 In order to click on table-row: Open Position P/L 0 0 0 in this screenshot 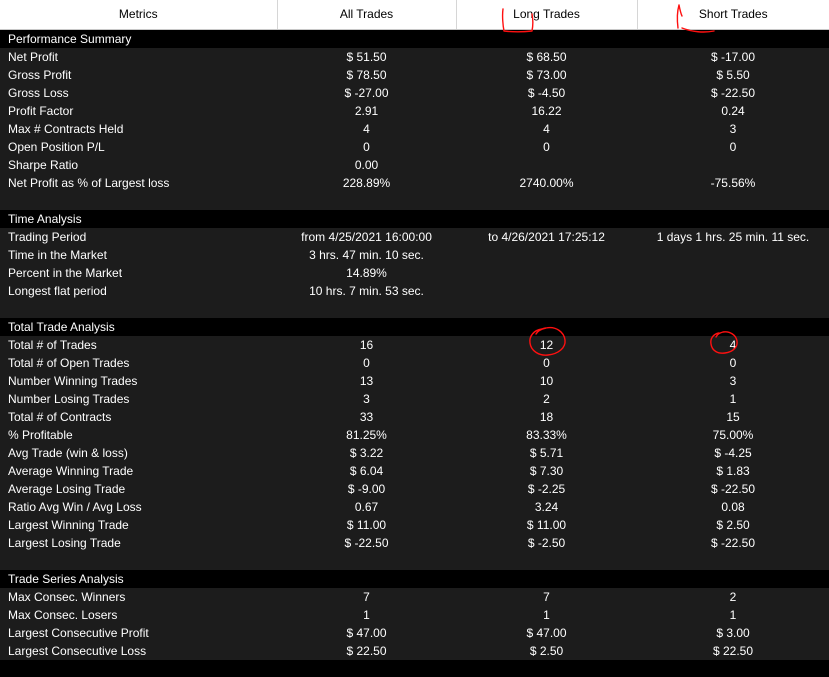, I will do `click(414, 146)`.